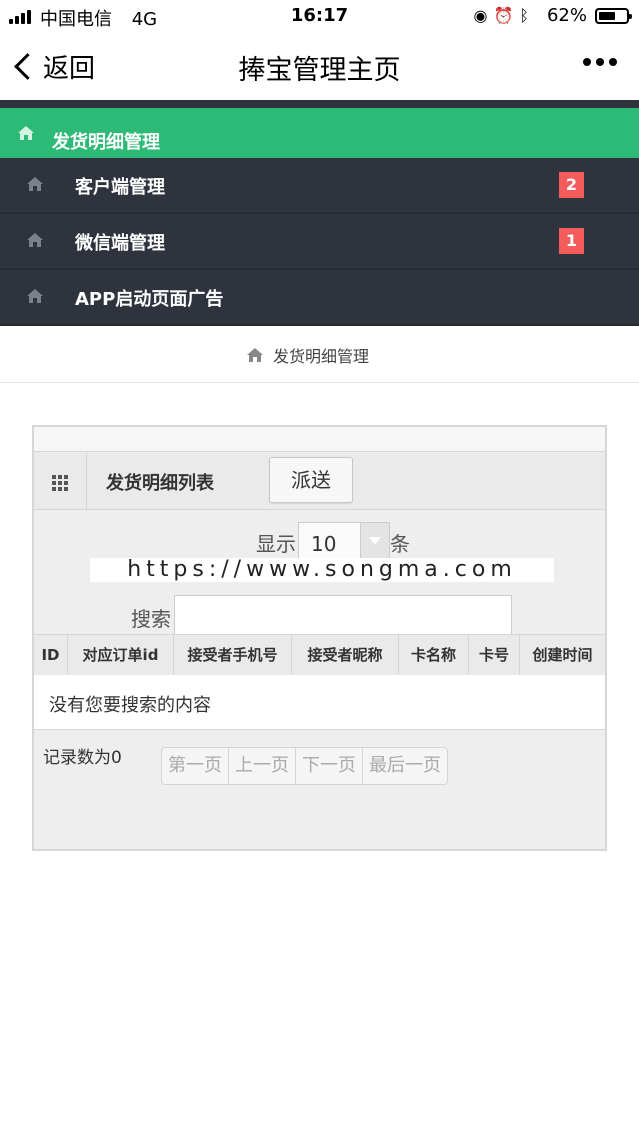 The height and width of the screenshot is (1136, 639). I want to click on column-header: 卡名称, so click(434, 655).